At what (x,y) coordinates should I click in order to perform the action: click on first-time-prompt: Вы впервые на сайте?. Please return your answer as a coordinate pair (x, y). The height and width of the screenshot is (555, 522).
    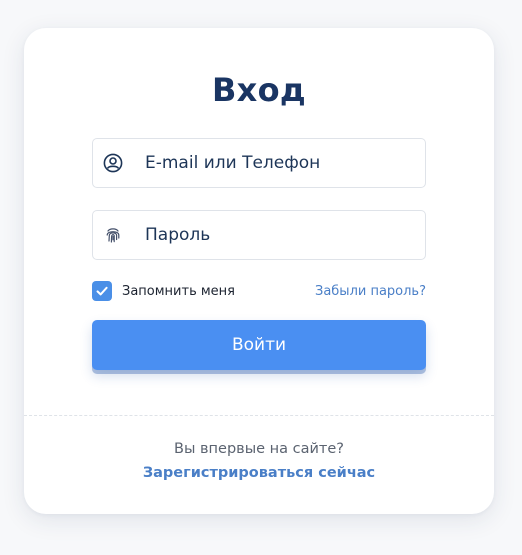
    Looking at the image, I should click on (259, 449).